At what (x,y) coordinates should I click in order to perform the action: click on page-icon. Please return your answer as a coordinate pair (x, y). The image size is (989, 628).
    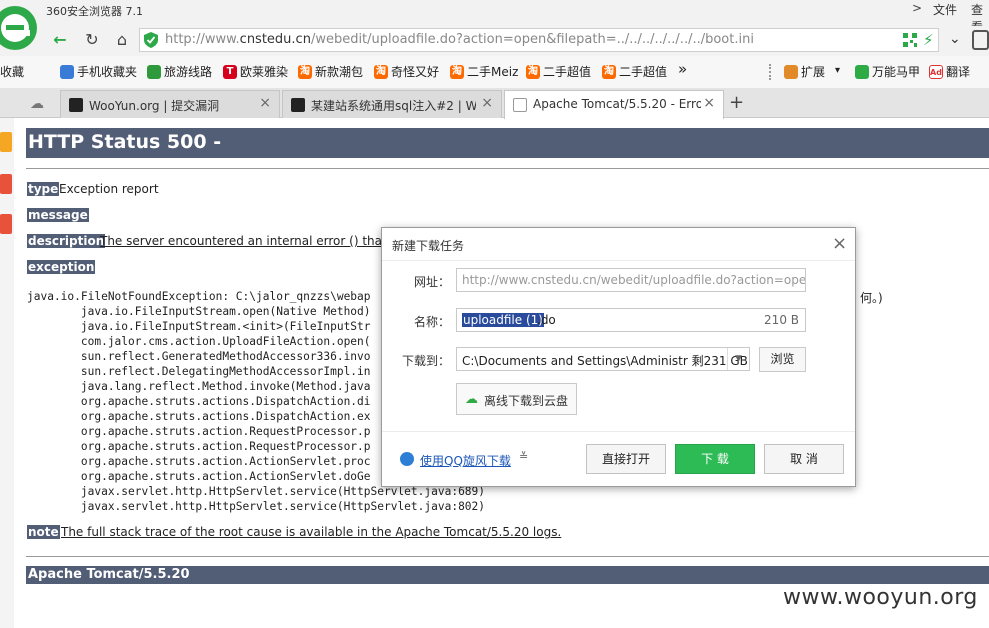
    Looking at the image, I should click on (520, 105).